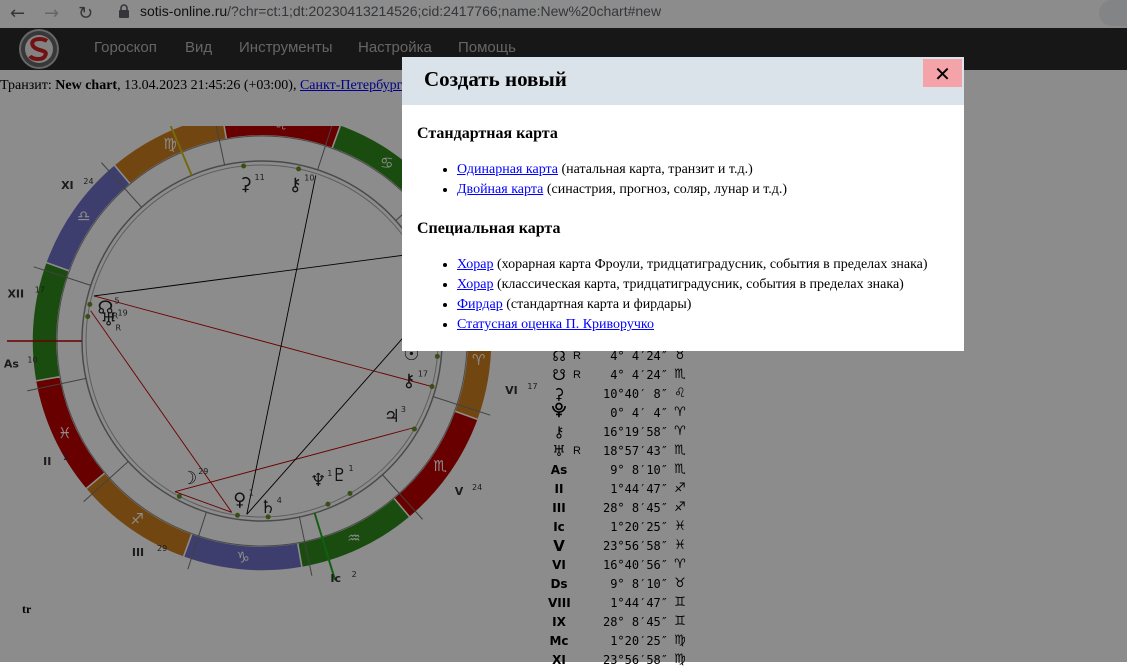 This screenshot has height=669, width=1127. Describe the element at coordinates (495, 79) in the screenshot. I see `dialog-title: Создать новый` at that location.